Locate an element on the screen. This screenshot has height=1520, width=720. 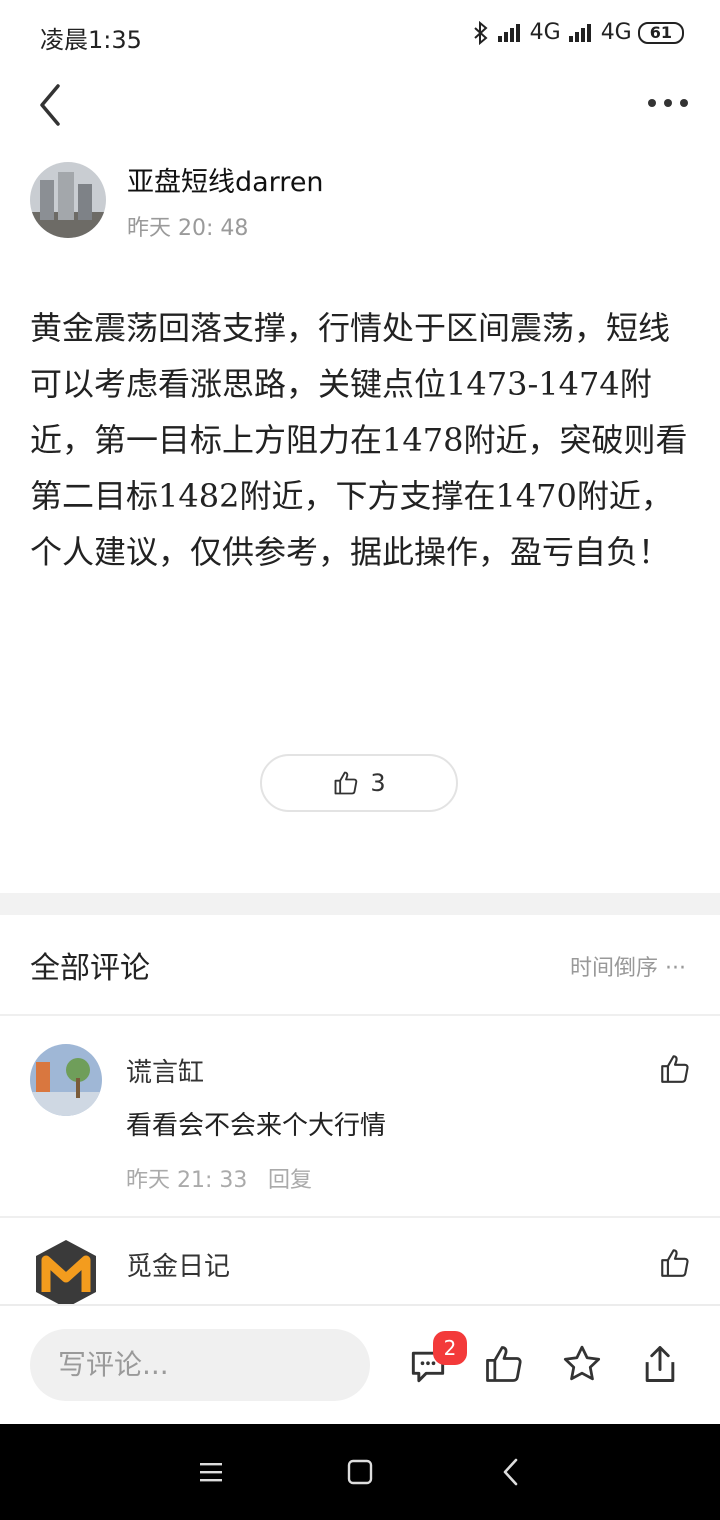
comment-reply-button: 回复 is located at coordinates (290, 1178).